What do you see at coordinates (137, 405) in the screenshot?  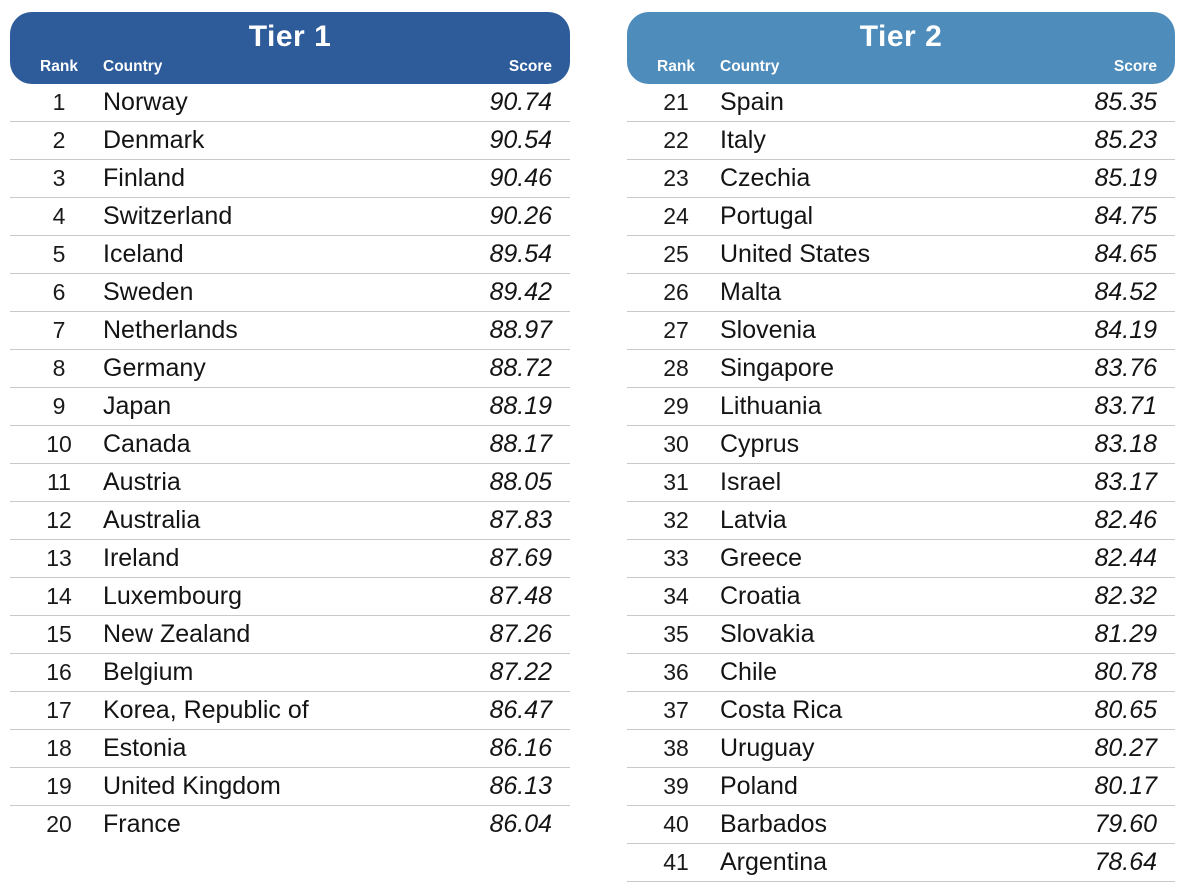 I see `cell-country: Japan` at bounding box center [137, 405].